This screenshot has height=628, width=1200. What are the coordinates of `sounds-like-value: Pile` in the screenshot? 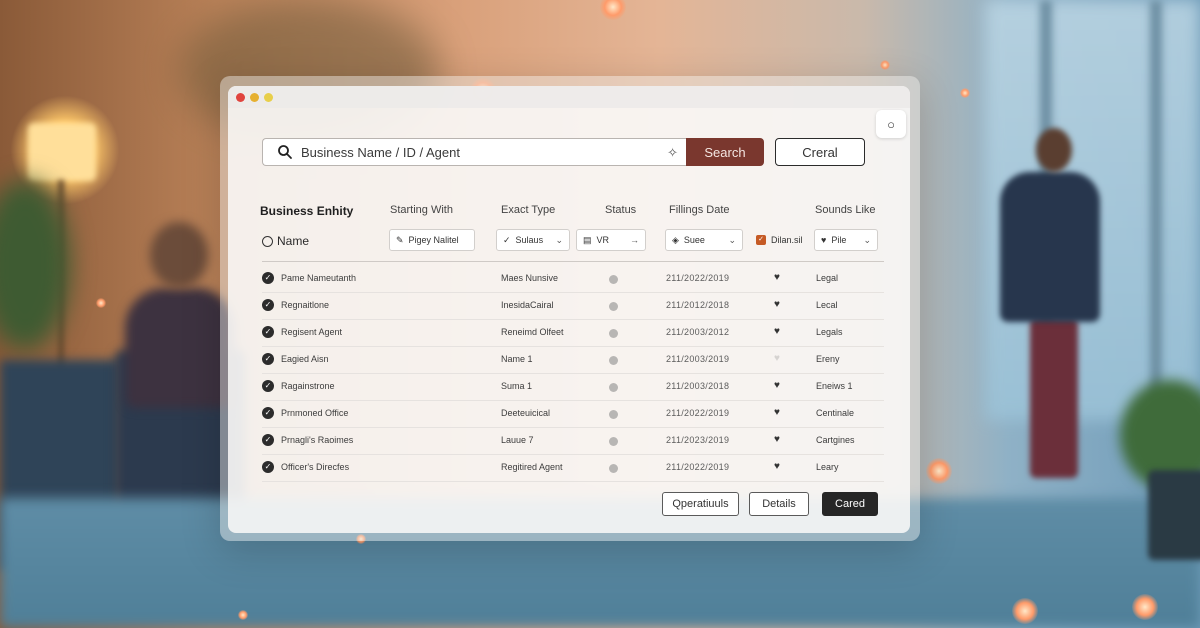 It's located at (839, 240).